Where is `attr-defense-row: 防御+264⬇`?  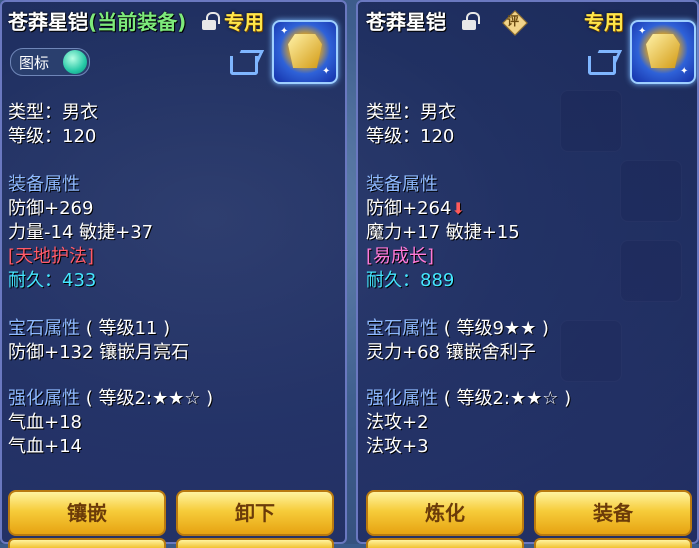 attr-defense-row: 防御+264⬇ is located at coordinates (415, 207).